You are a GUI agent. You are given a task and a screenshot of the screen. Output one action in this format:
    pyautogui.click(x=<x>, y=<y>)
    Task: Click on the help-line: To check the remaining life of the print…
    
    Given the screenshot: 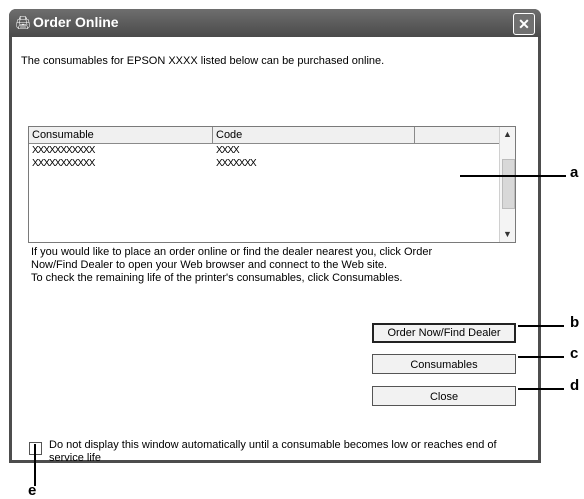 What is the action you would take?
    pyautogui.click(x=217, y=278)
    